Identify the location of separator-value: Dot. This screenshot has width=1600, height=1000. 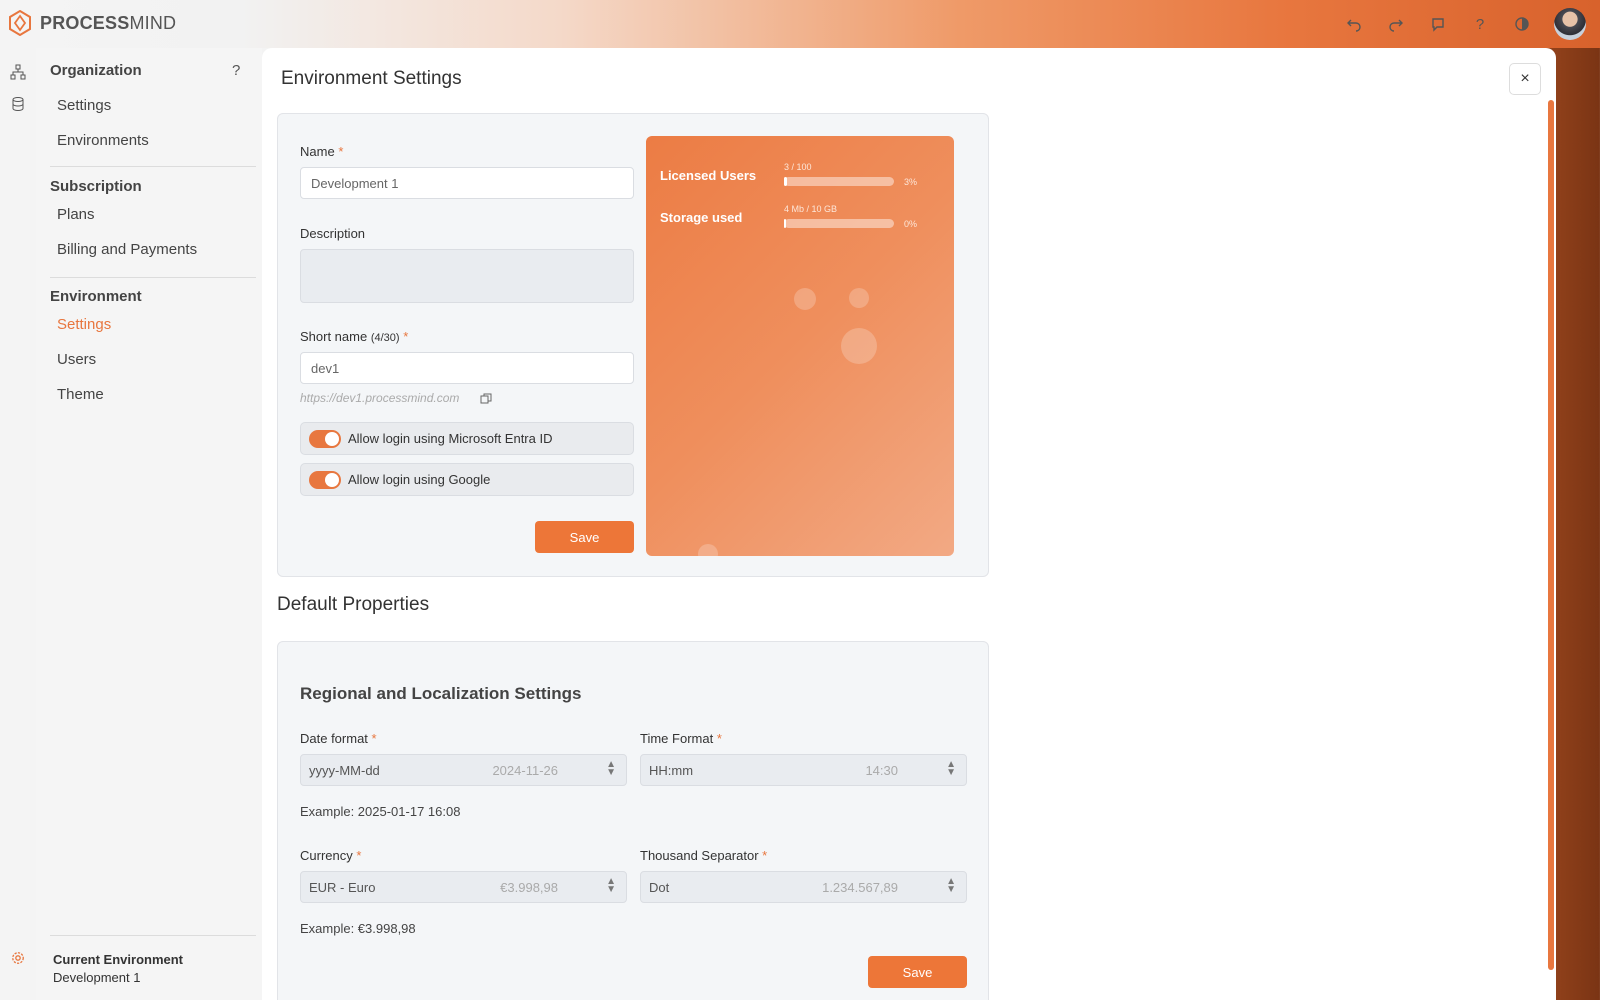
(659, 887).